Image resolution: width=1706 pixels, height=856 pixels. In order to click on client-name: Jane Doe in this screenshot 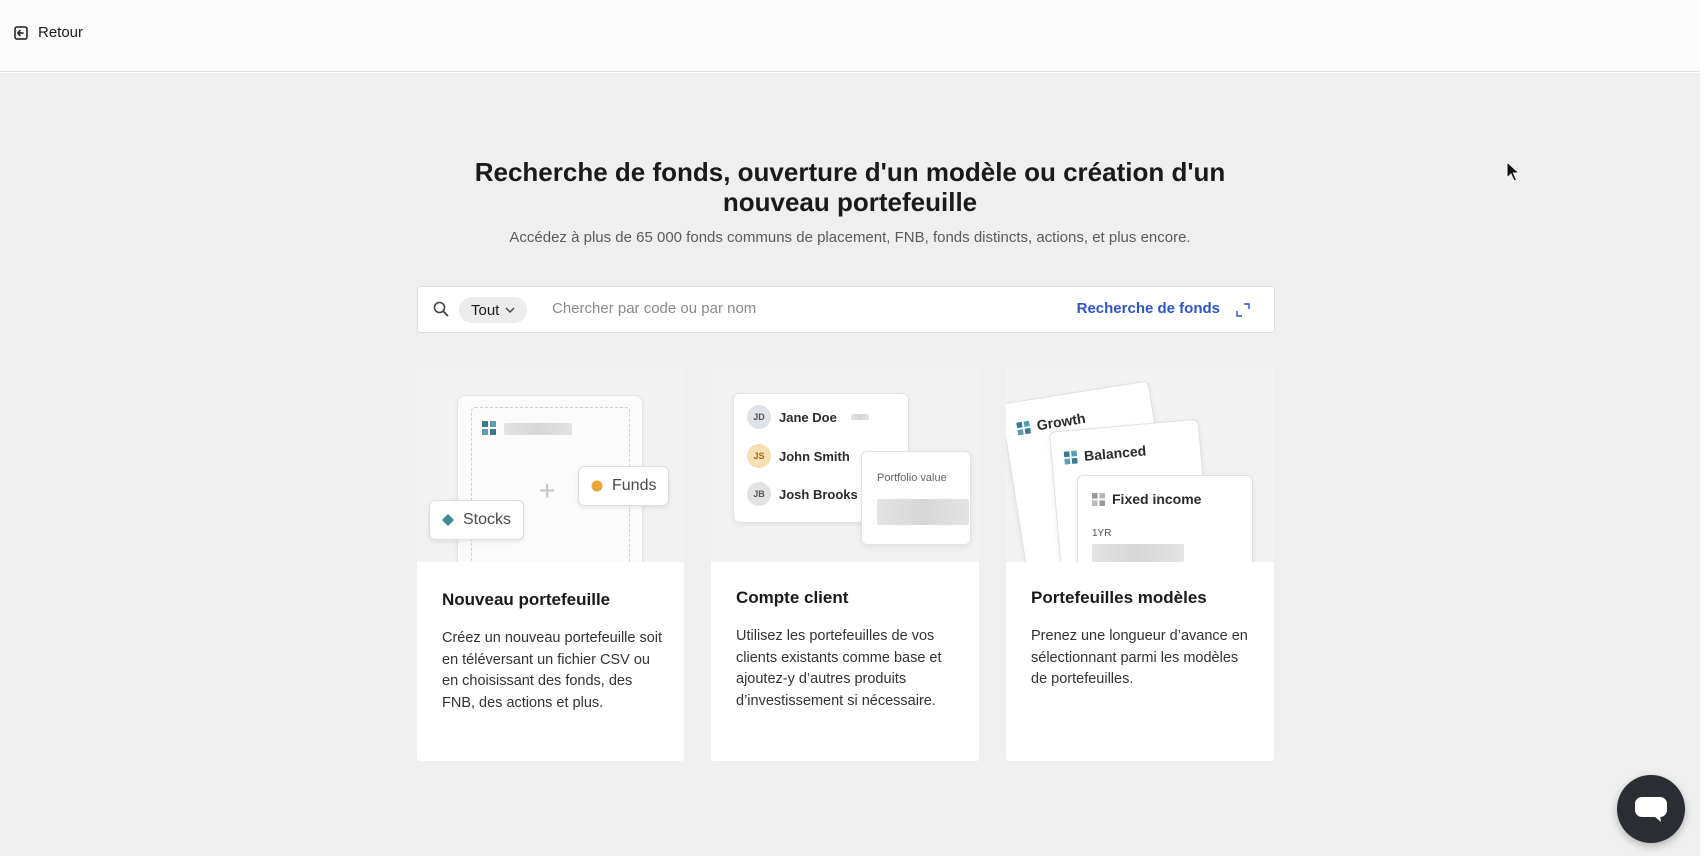, I will do `click(808, 417)`.